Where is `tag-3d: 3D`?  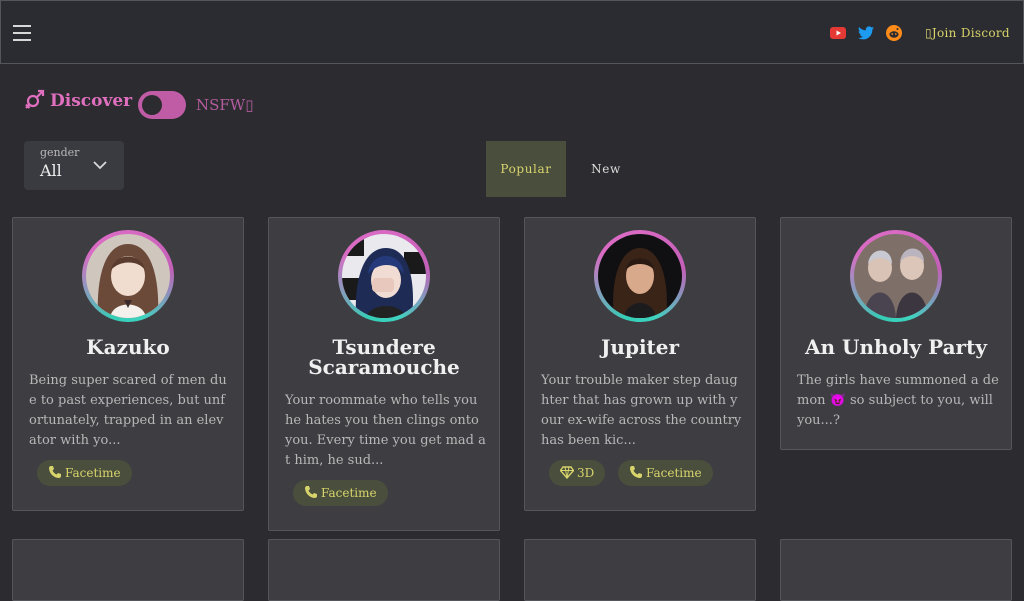 tag-3d: 3D is located at coordinates (577, 473).